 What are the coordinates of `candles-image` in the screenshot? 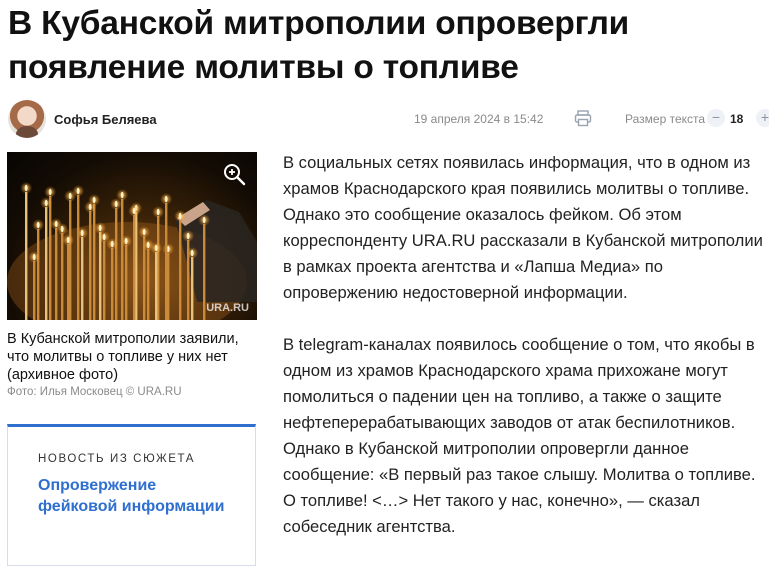 It's located at (132, 251).